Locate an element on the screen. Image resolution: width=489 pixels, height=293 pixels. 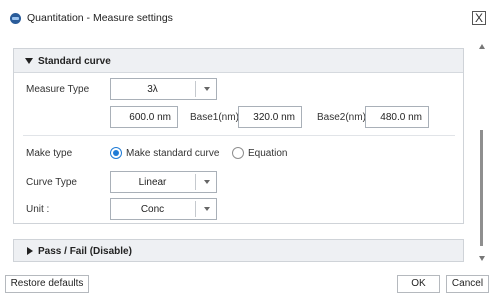
measure-type-value: 3λ is located at coordinates (152, 89).